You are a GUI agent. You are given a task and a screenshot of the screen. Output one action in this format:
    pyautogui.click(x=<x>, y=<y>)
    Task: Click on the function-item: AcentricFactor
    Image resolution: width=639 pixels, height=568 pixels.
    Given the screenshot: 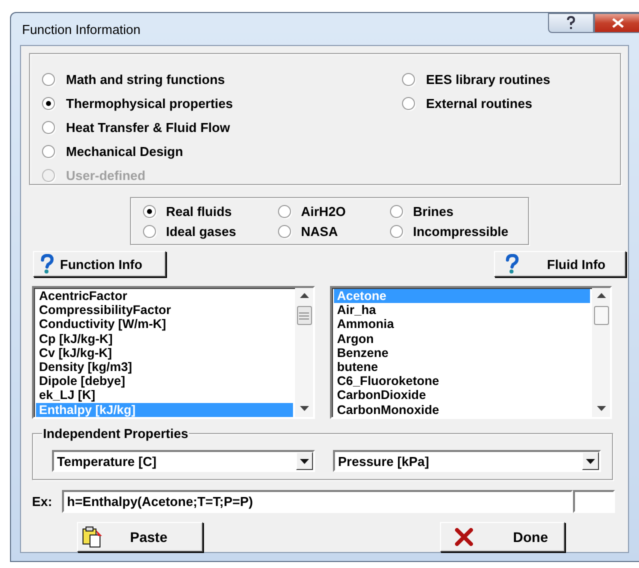 What is the action you would take?
    pyautogui.click(x=164, y=296)
    